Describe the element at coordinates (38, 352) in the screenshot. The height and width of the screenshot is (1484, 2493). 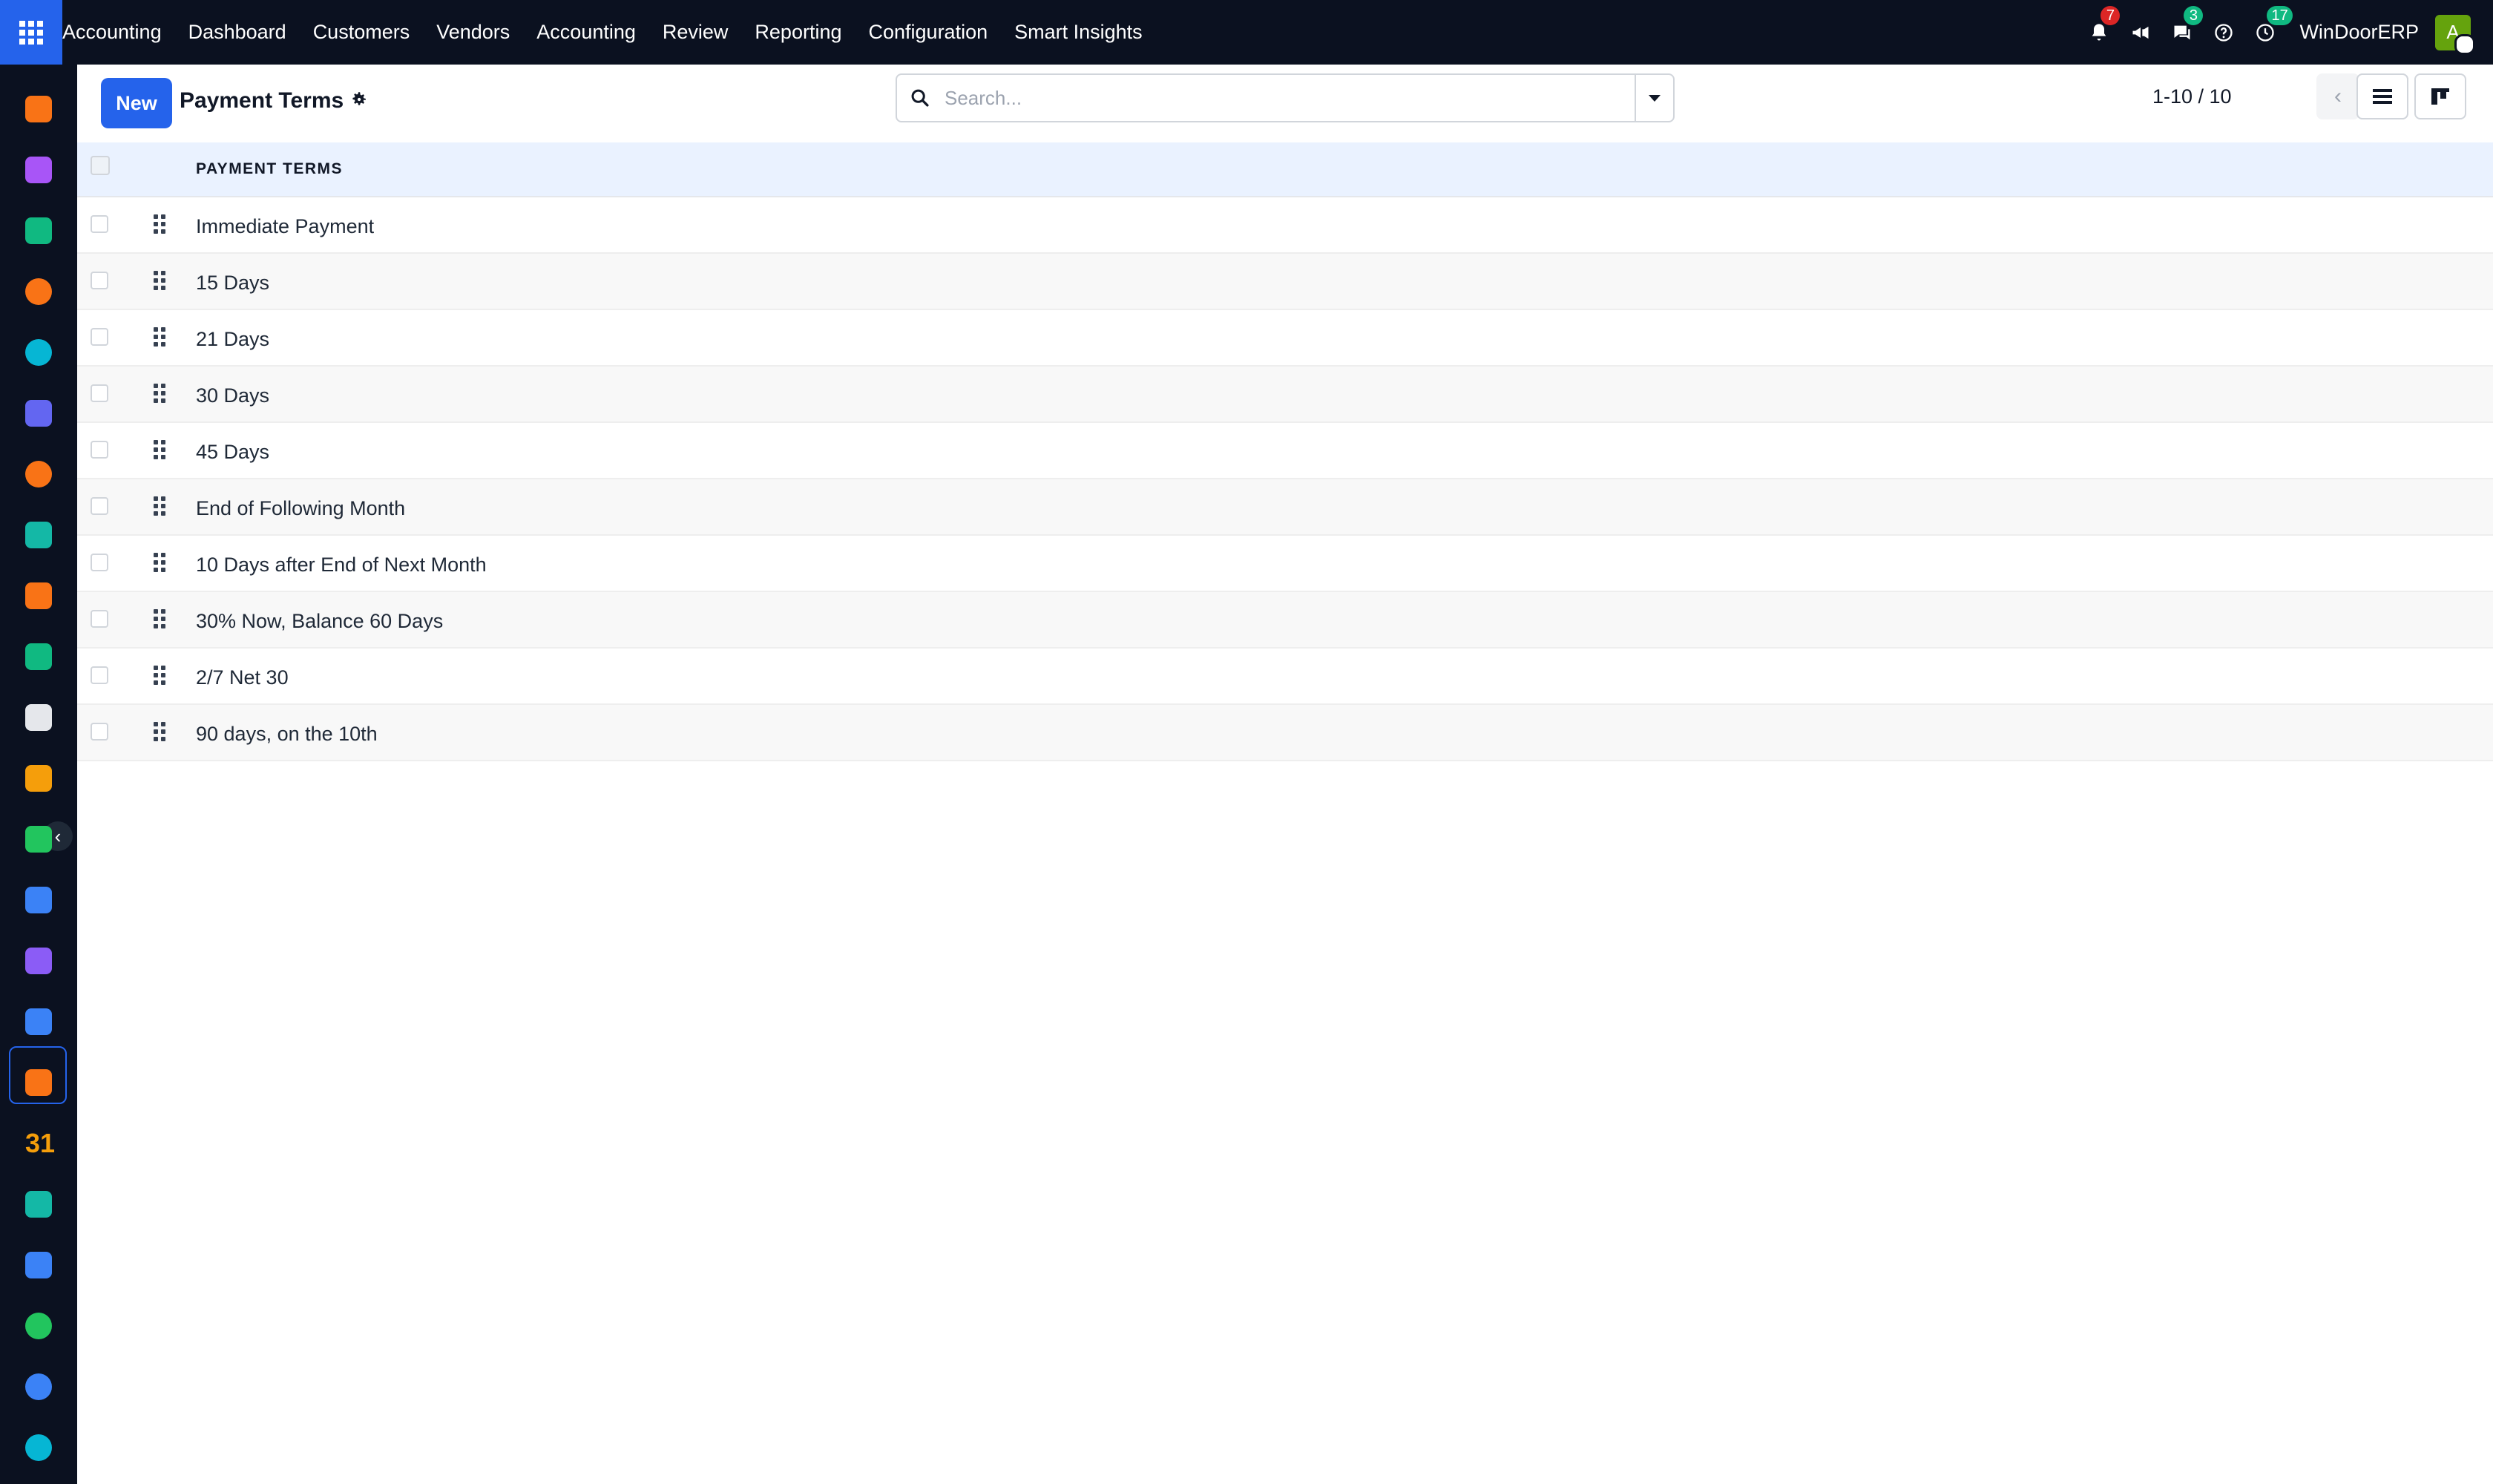
I see `wave-app-icon` at that location.